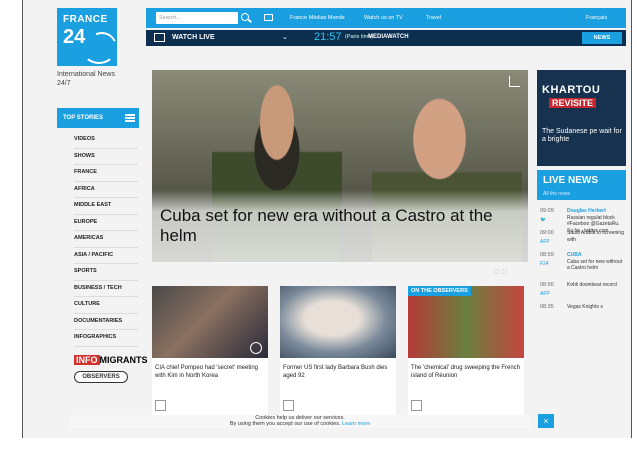  I want to click on sidebar-item-culture: CULTURE, so click(106, 305).